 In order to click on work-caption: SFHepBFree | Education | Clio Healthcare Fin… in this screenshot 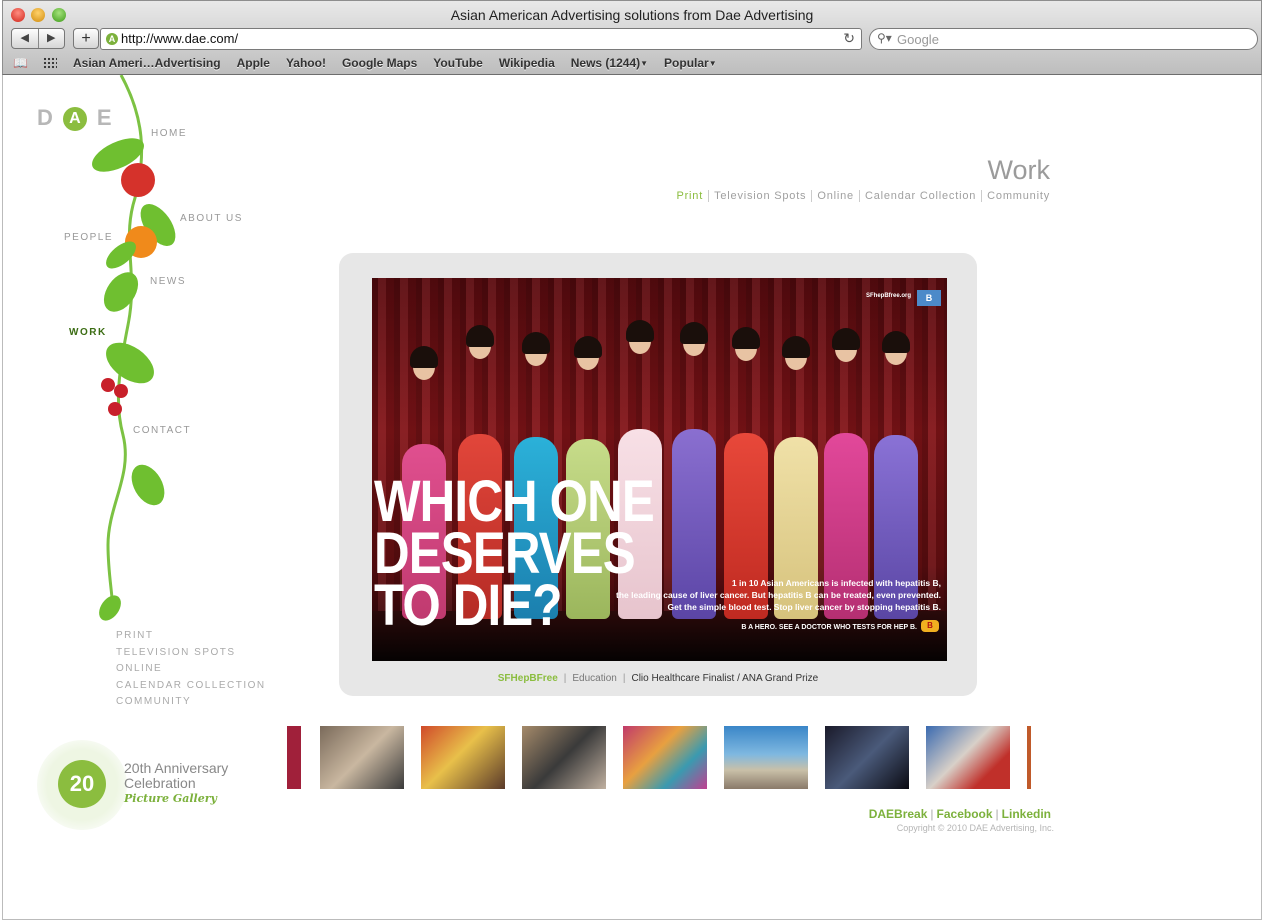, I will do `click(658, 678)`.